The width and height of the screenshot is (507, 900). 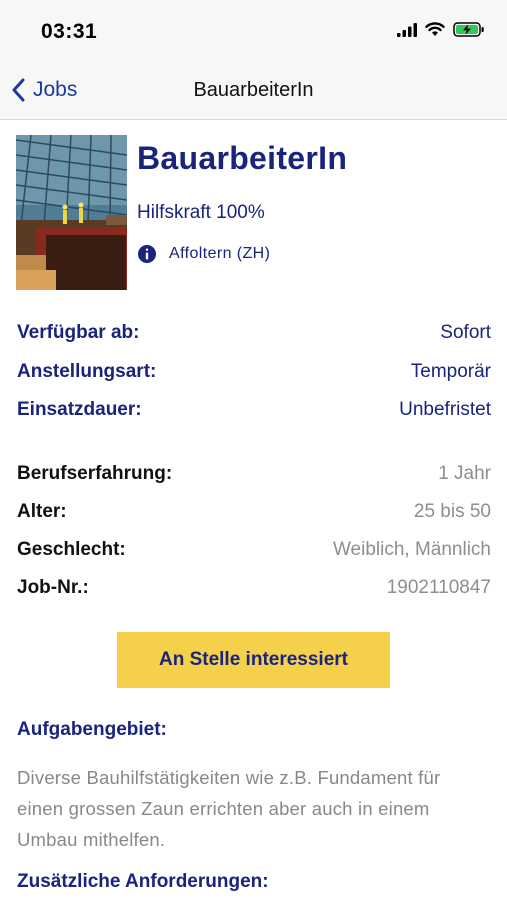 What do you see at coordinates (464, 473) in the screenshot?
I see `detail-value: 1 Jahr` at bounding box center [464, 473].